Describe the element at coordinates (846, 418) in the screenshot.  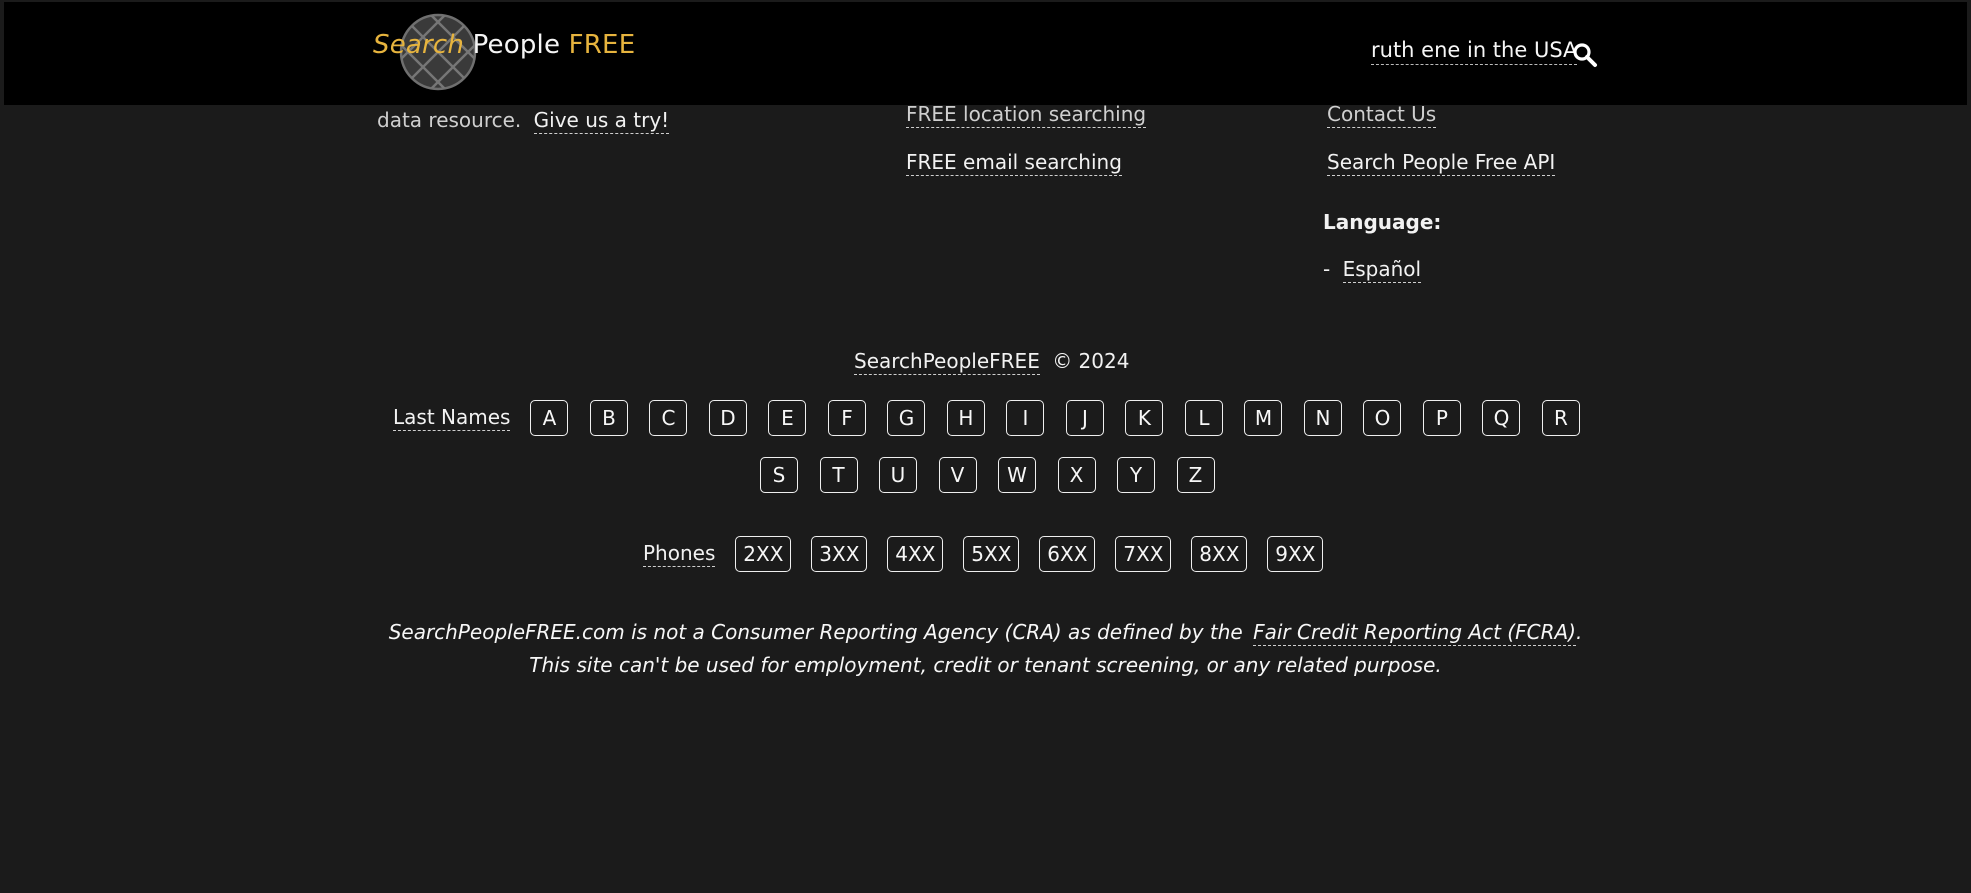
I see `last-name-letter-f: F` at that location.